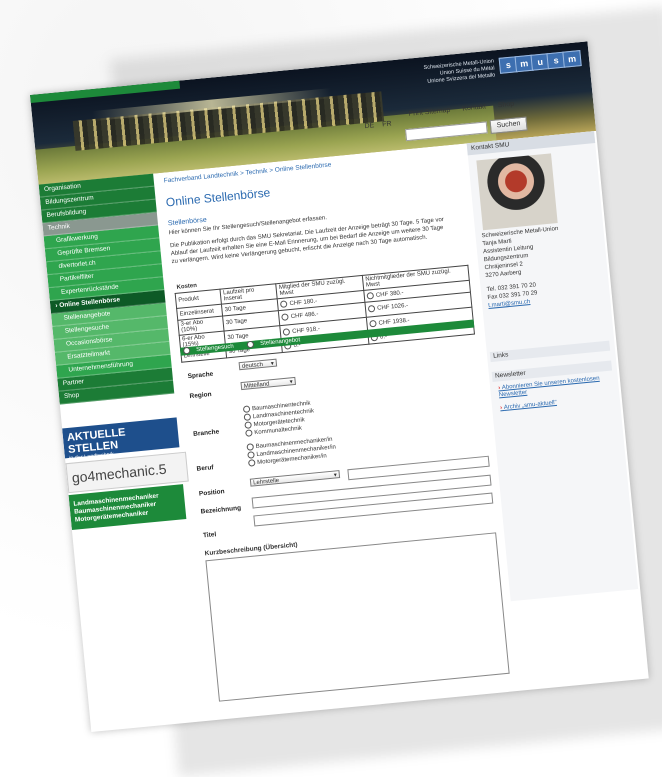 This screenshot has width=662, height=777. I want to click on kurzbeschreibung-textarea, so click(357, 617).